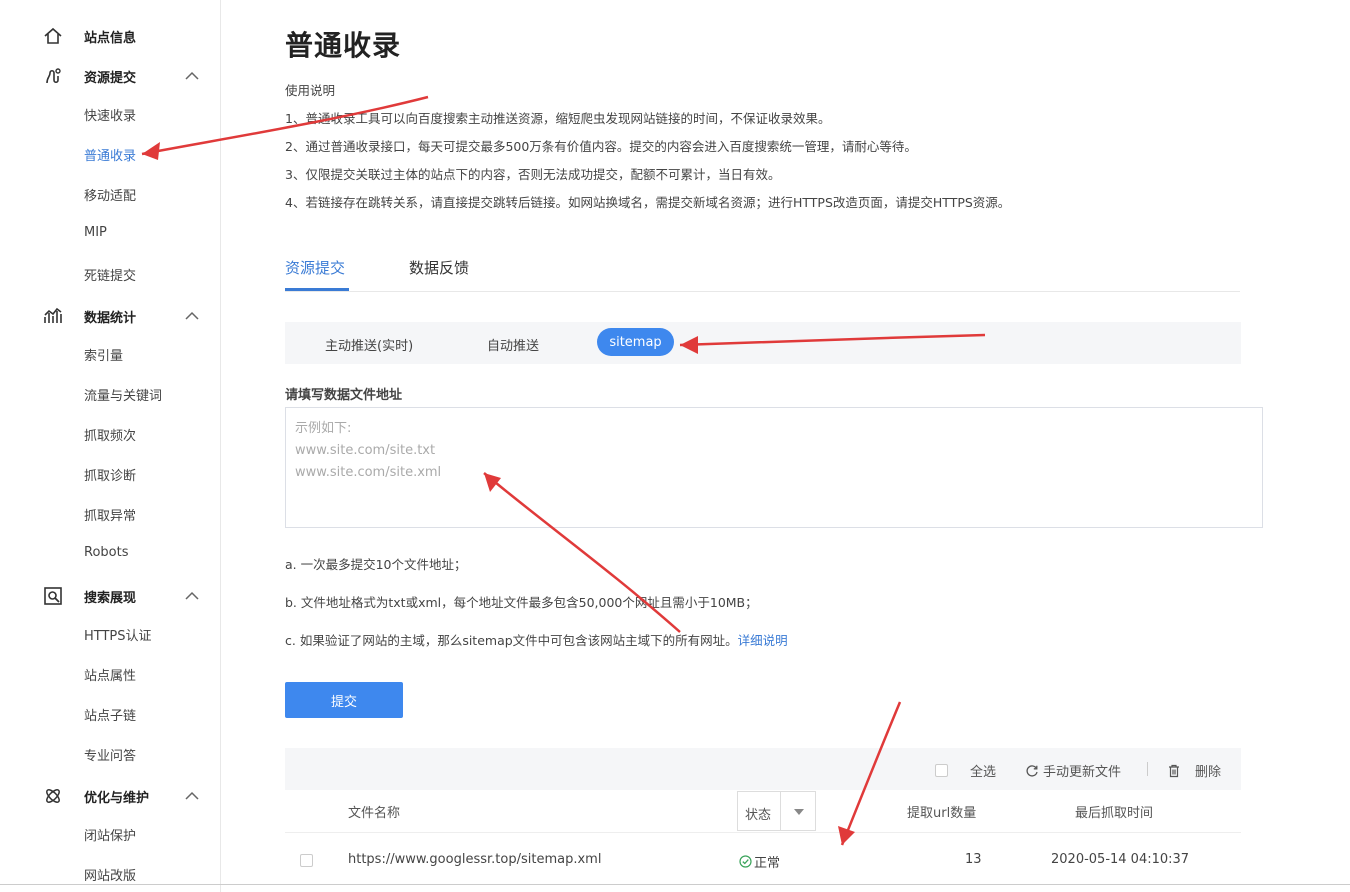 Image resolution: width=1350 pixels, height=892 pixels. Describe the element at coordinates (763, 640) in the screenshot. I see `detail-link: 详细说明` at that location.